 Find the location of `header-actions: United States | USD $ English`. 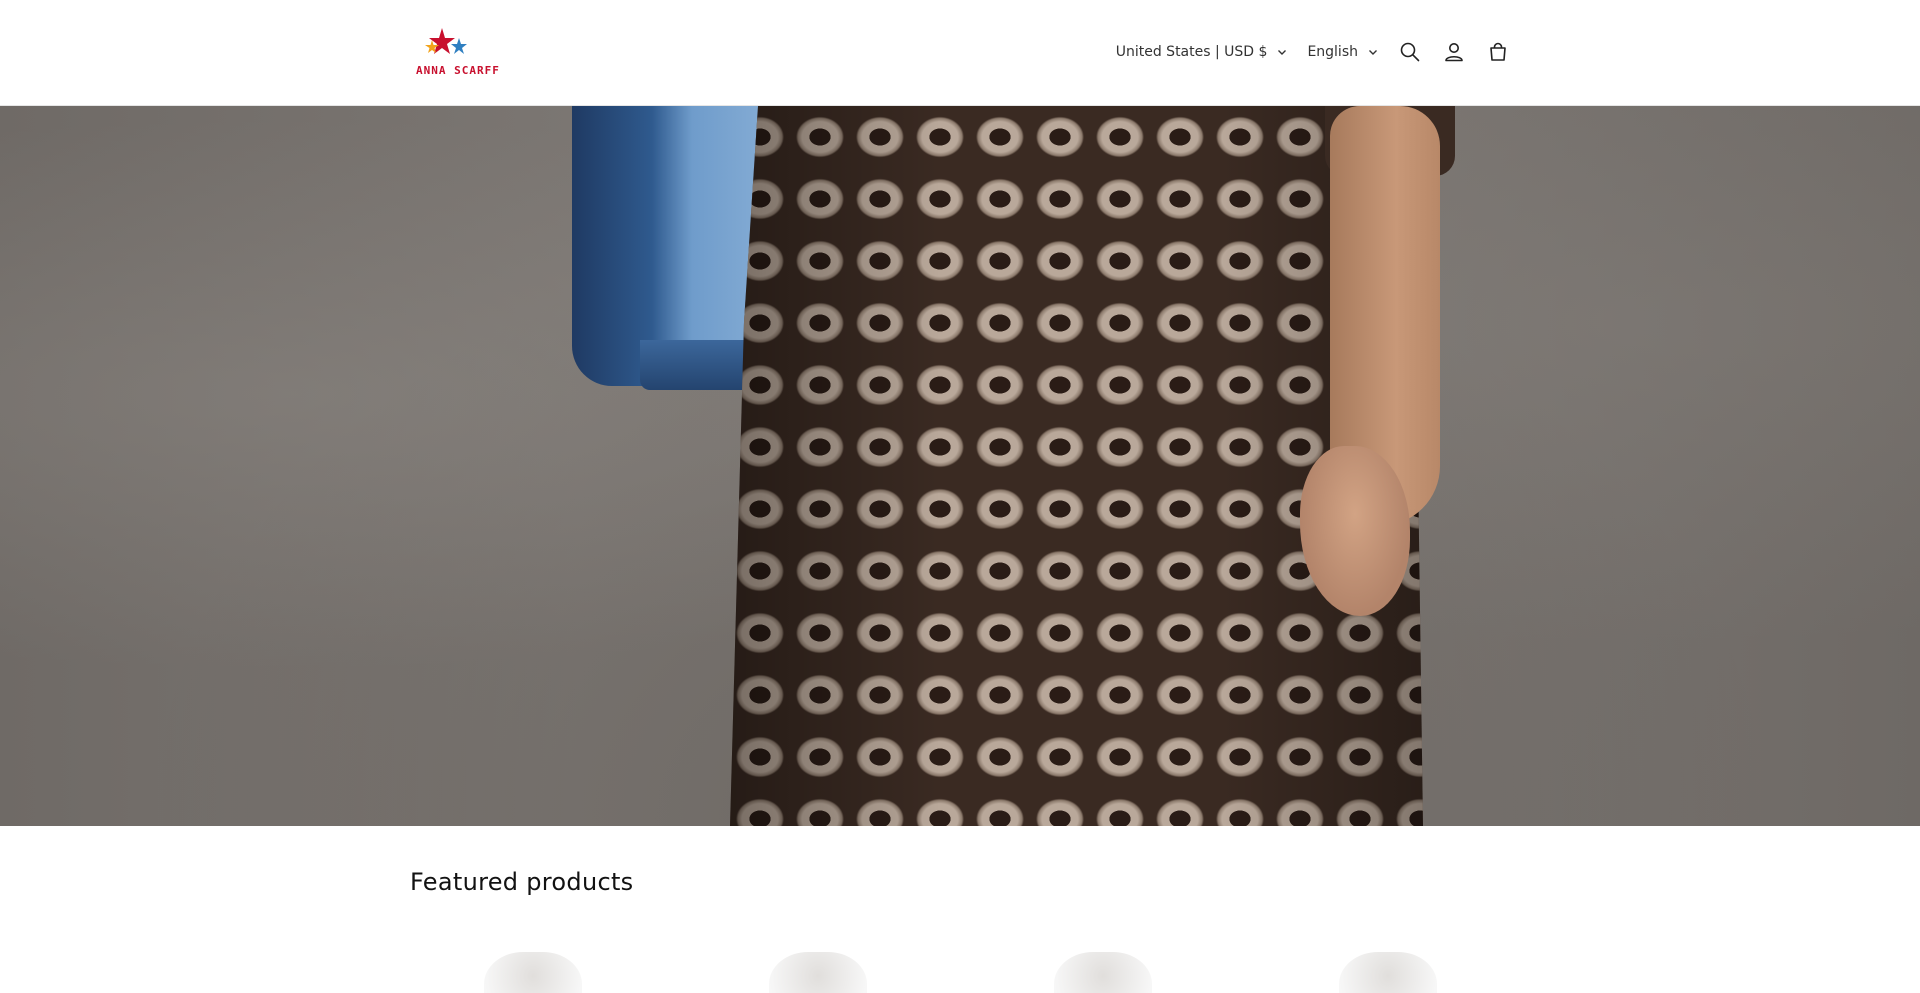

header-actions: United States | USD $ English is located at coordinates (1313, 52).